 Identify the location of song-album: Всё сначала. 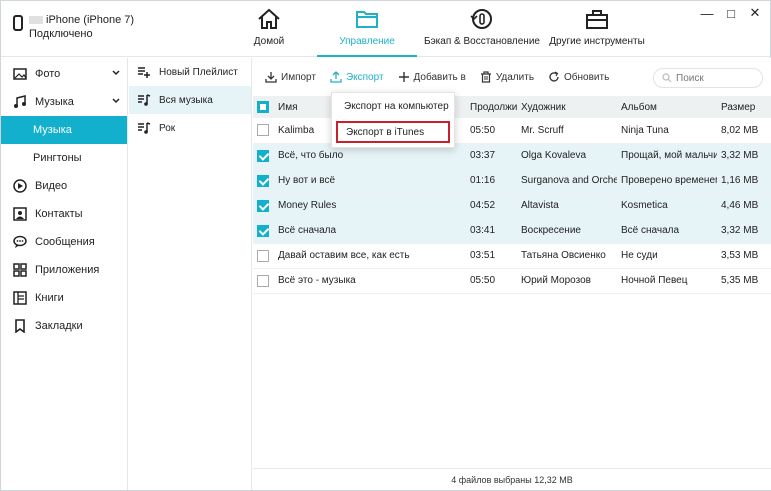
(650, 230).